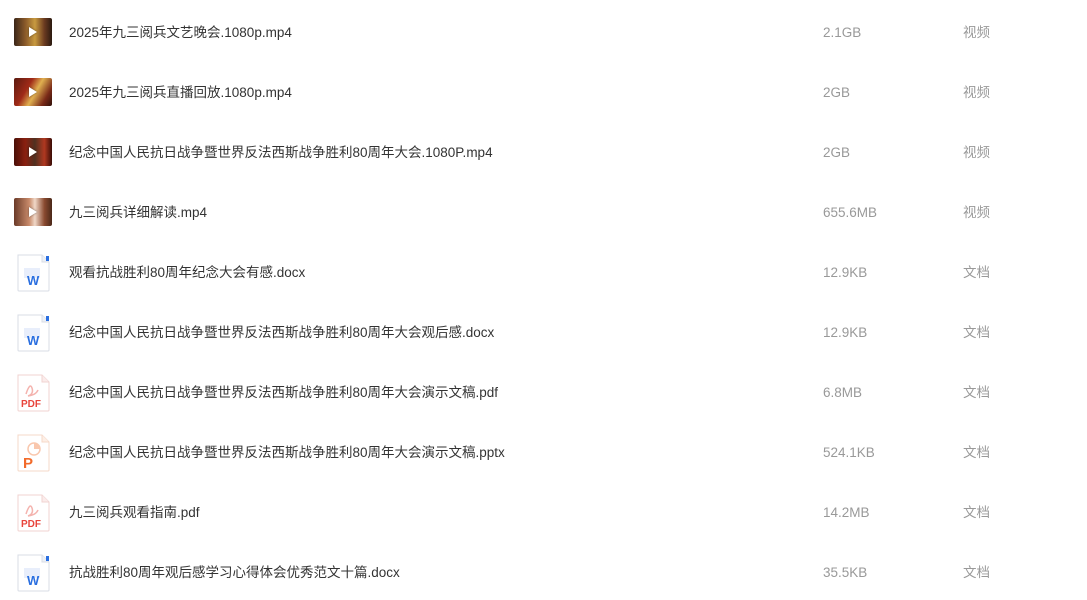 The width and height of the screenshot is (1087, 600). What do you see at coordinates (134, 512) in the screenshot?
I see `file-name: 九三阅兵观看指南.pdf` at bounding box center [134, 512].